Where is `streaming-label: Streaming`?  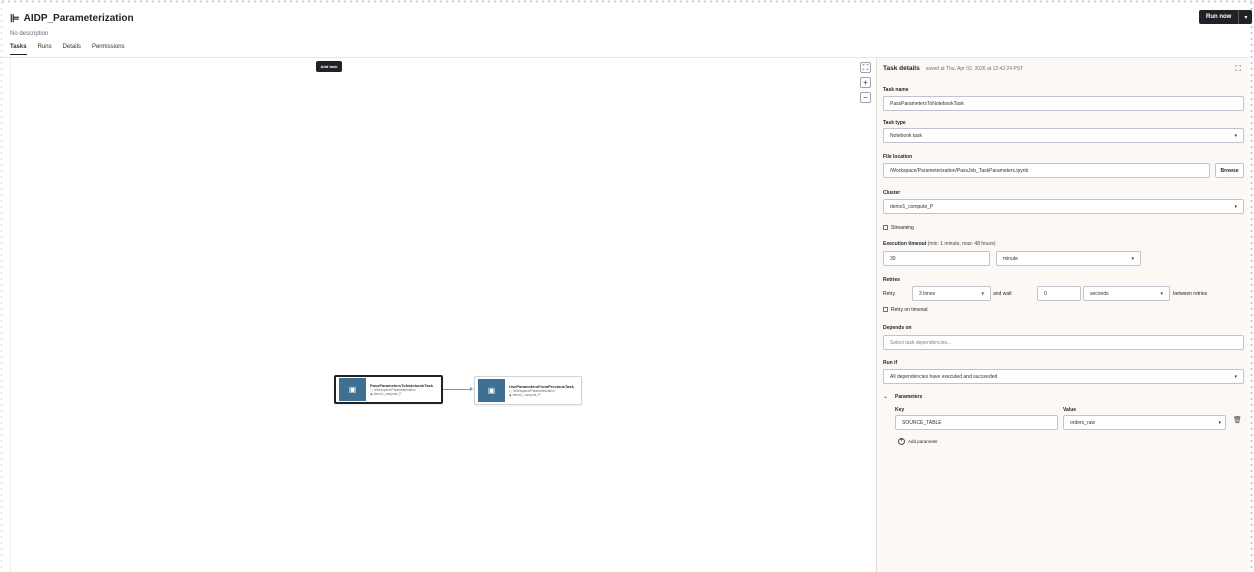
streaming-label: Streaming is located at coordinates (902, 228).